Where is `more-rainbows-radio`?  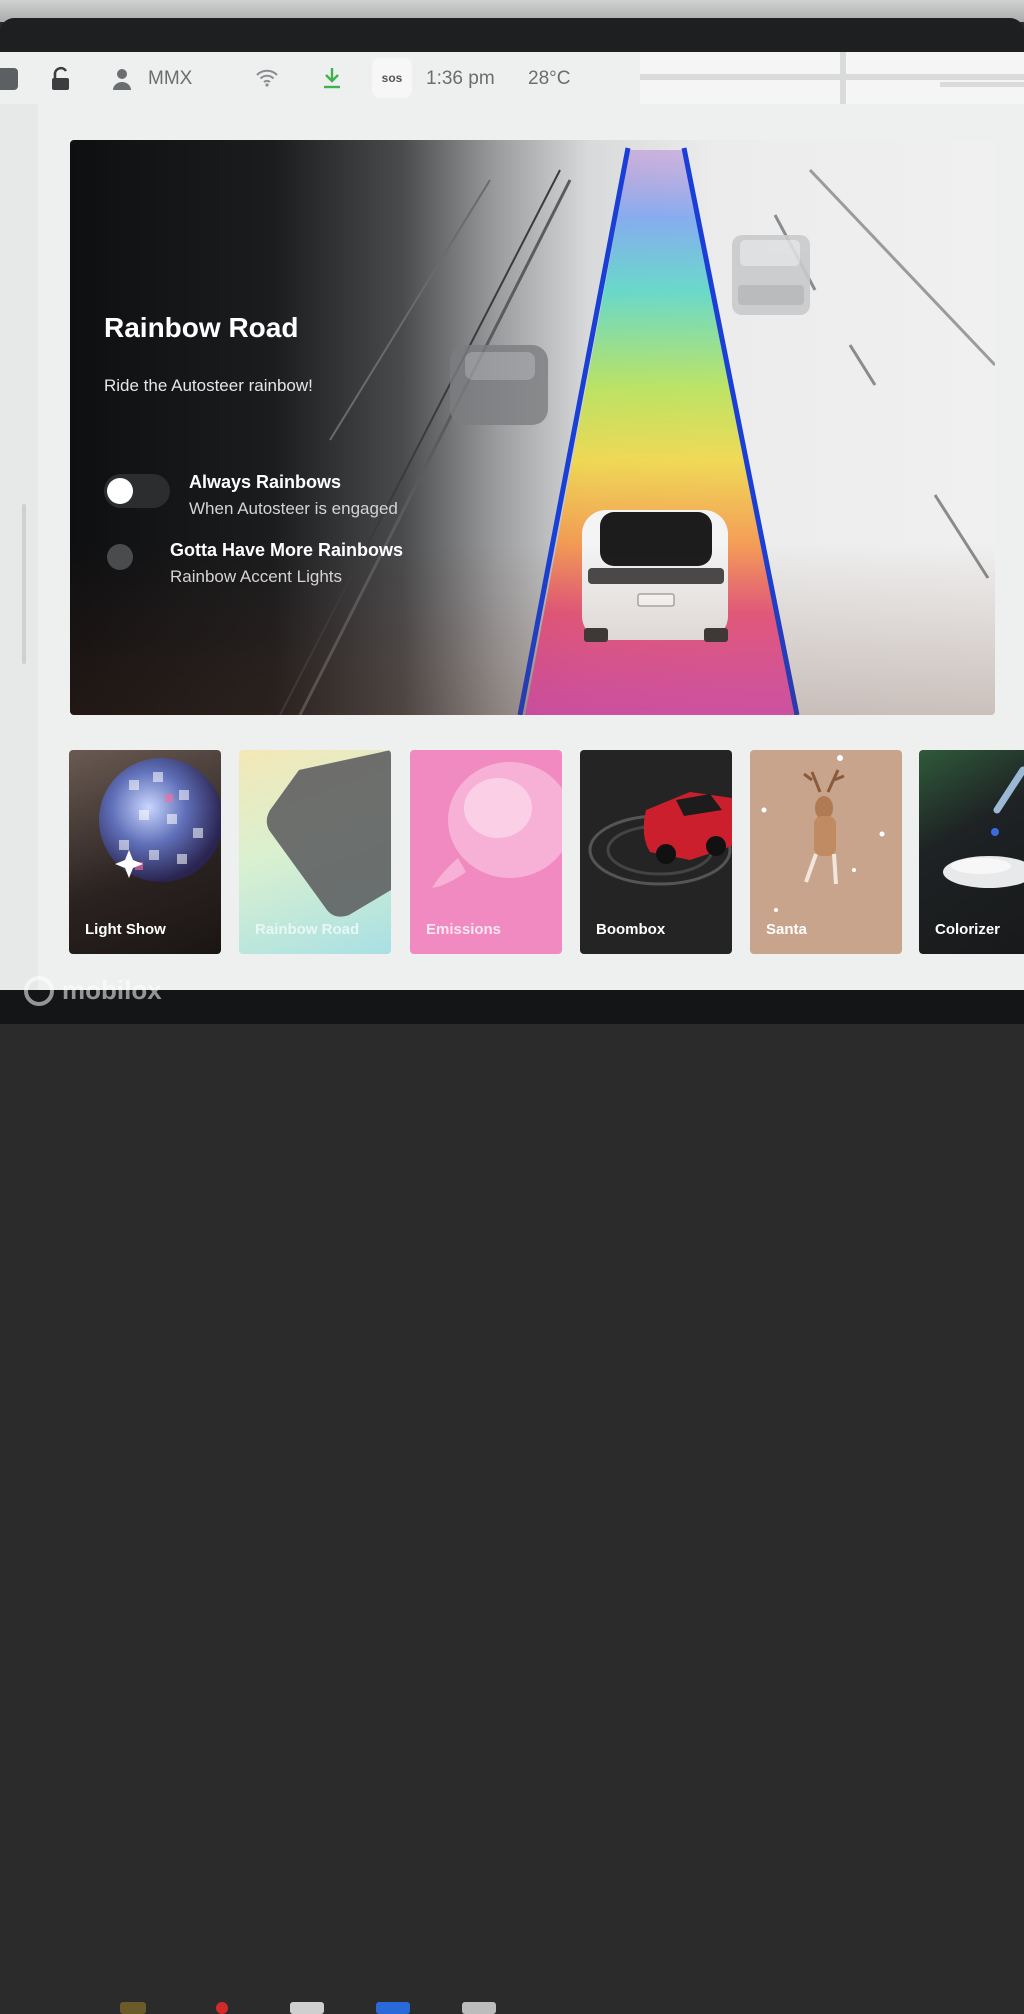 more-rainbows-radio is located at coordinates (120, 557).